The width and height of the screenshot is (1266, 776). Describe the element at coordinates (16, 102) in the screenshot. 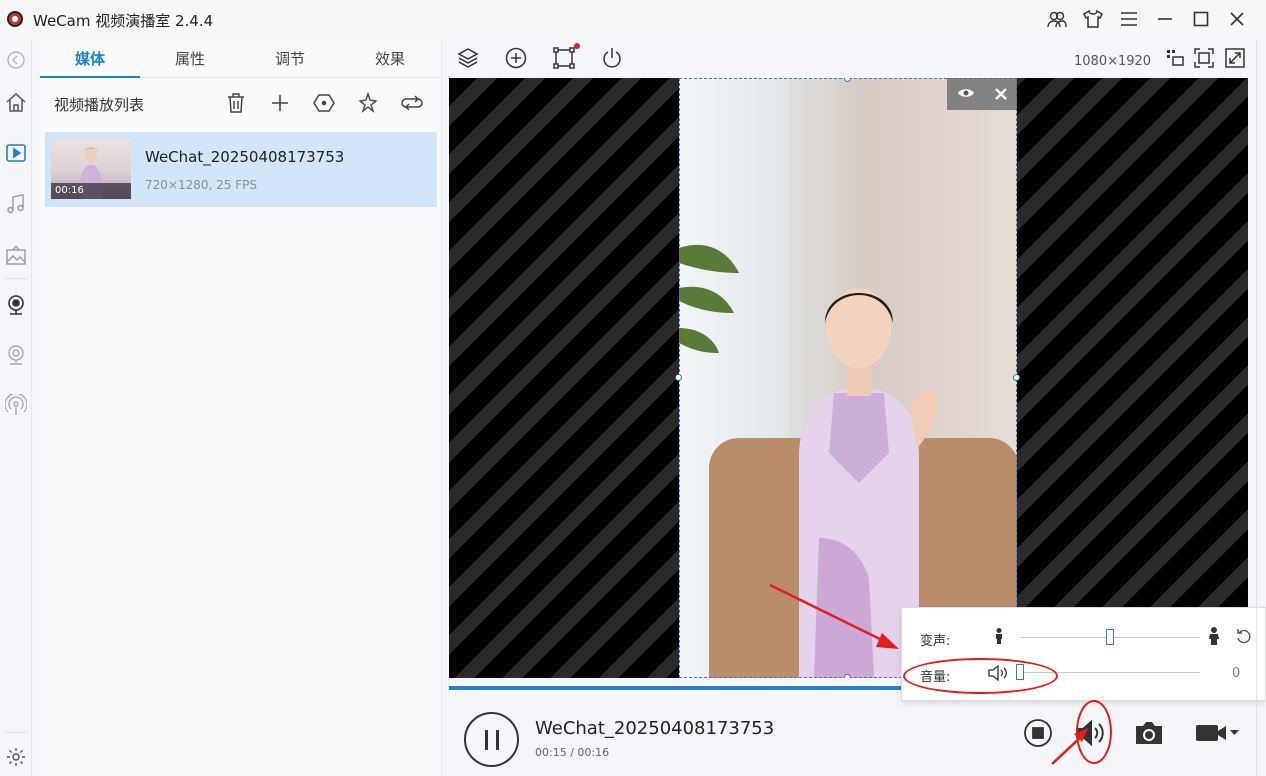

I see `home-icon` at that location.